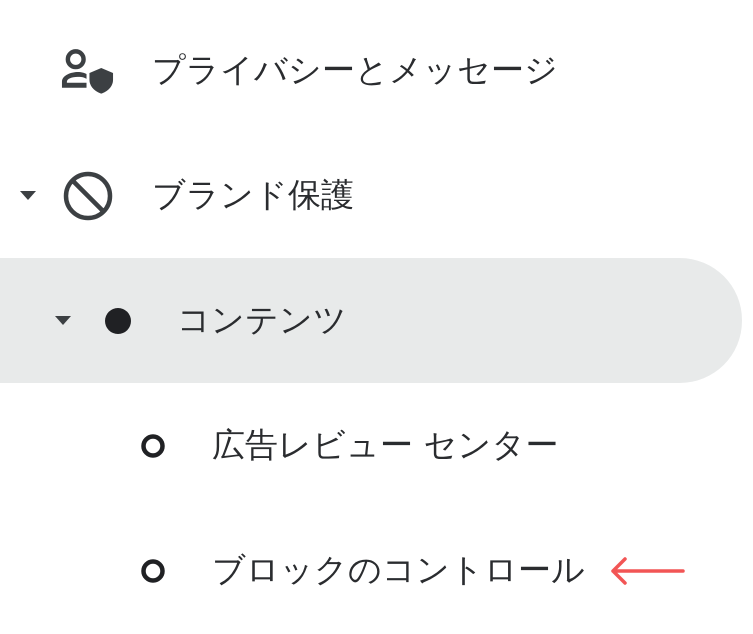  What do you see at coordinates (87, 71) in the screenshot?
I see `person-shield-icon` at bounding box center [87, 71].